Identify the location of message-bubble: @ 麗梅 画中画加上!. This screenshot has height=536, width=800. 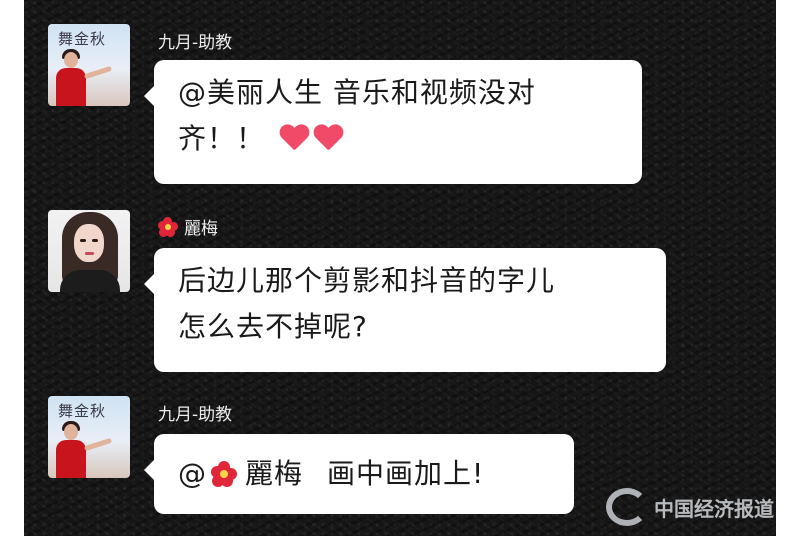
(359, 474).